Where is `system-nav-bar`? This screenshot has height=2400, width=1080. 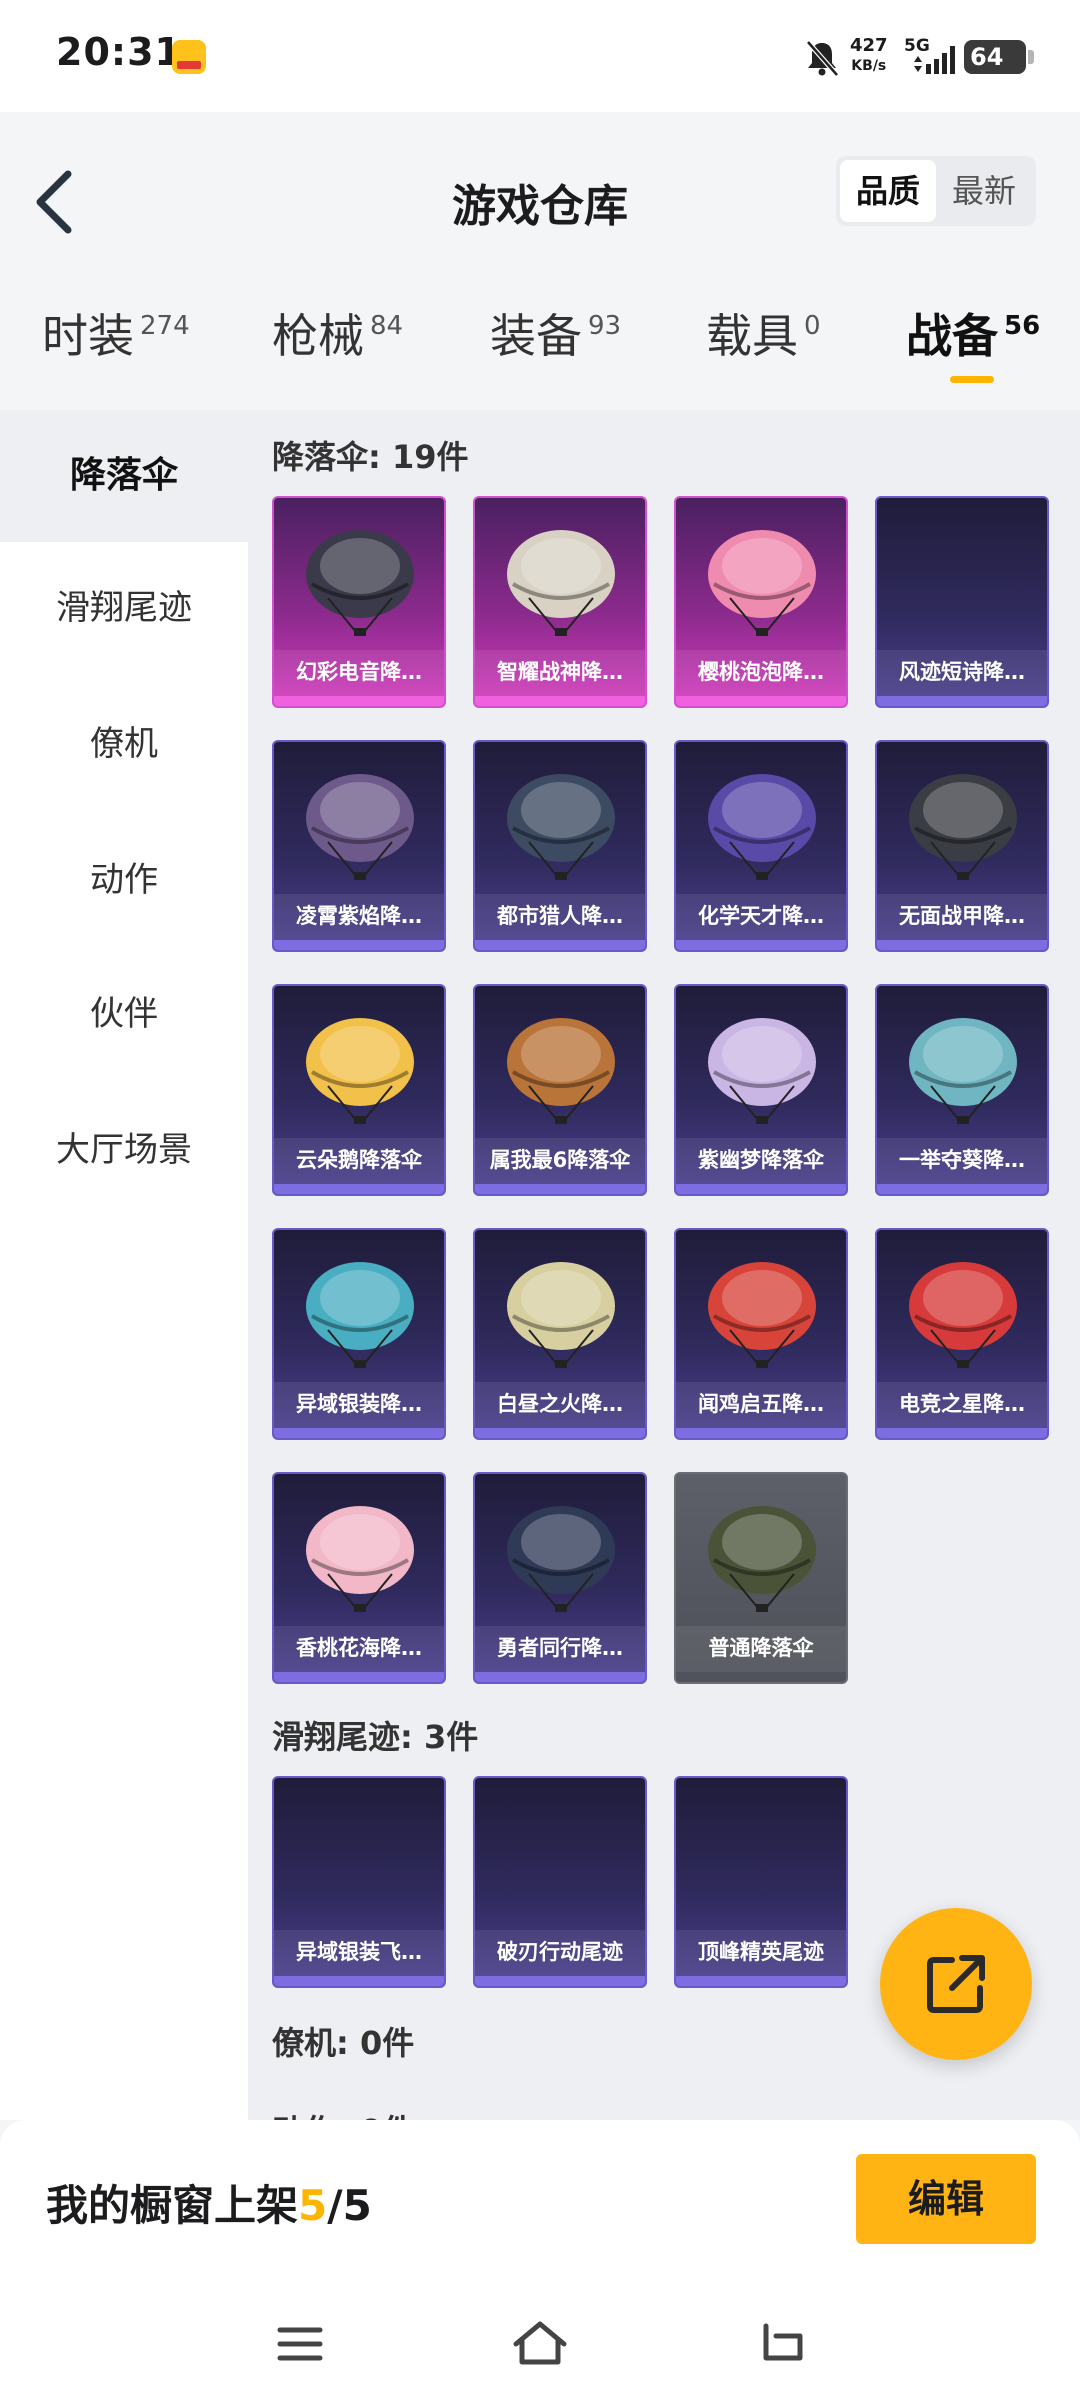 system-nav-bar is located at coordinates (540, 2345).